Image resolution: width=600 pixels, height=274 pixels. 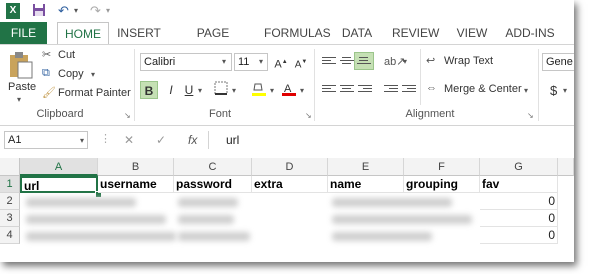 What do you see at coordinates (476, 62) in the screenshot?
I see `wrap-text-button: ↩ Wrap Text` at bounding box center [476, 62].